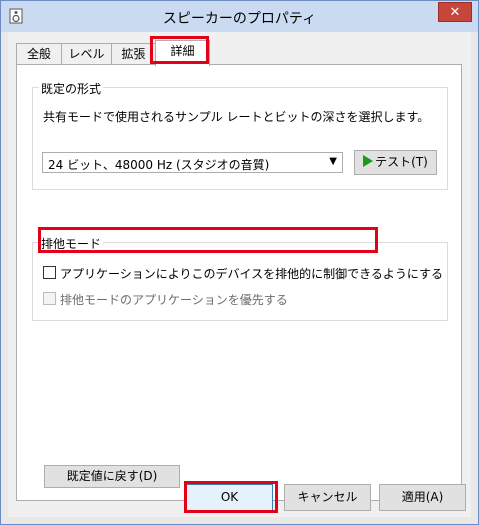  I want to click on restore-defaults-button: 既定値に戻す(D), so click(112, 476).